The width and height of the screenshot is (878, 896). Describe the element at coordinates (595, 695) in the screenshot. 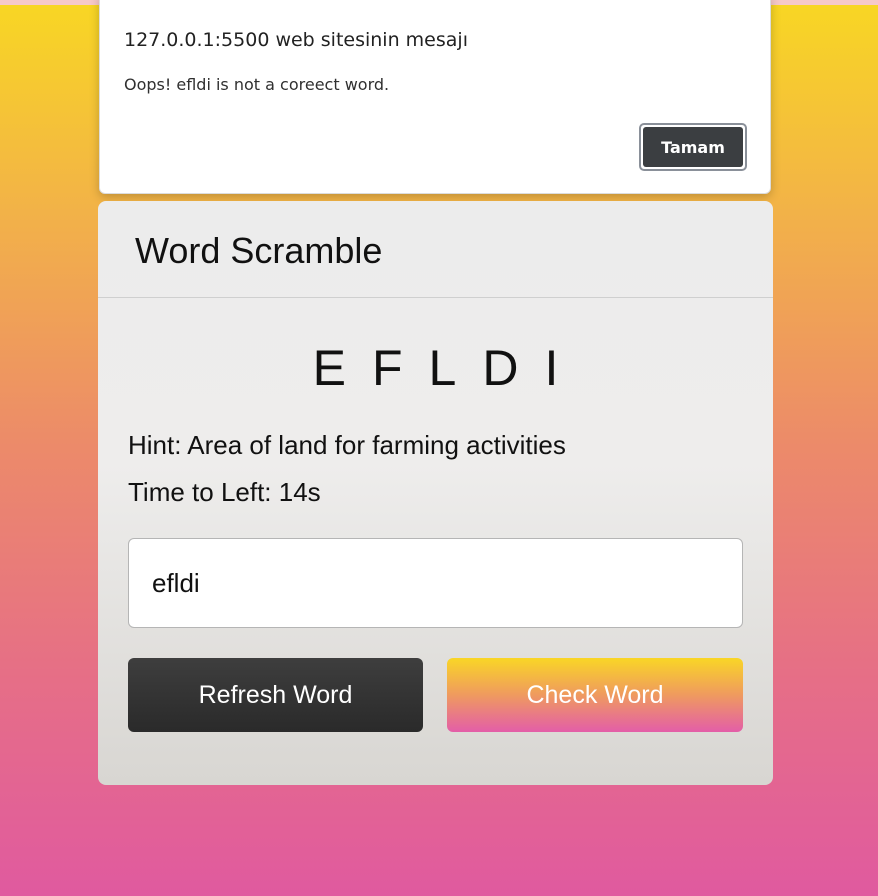

I see `check-word-button: Check Word` at that location.